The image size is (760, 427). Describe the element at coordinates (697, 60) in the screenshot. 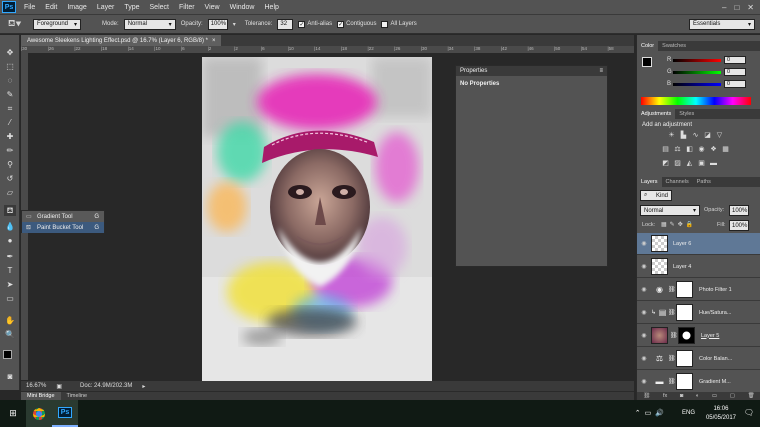

I see `red-track` at that location.